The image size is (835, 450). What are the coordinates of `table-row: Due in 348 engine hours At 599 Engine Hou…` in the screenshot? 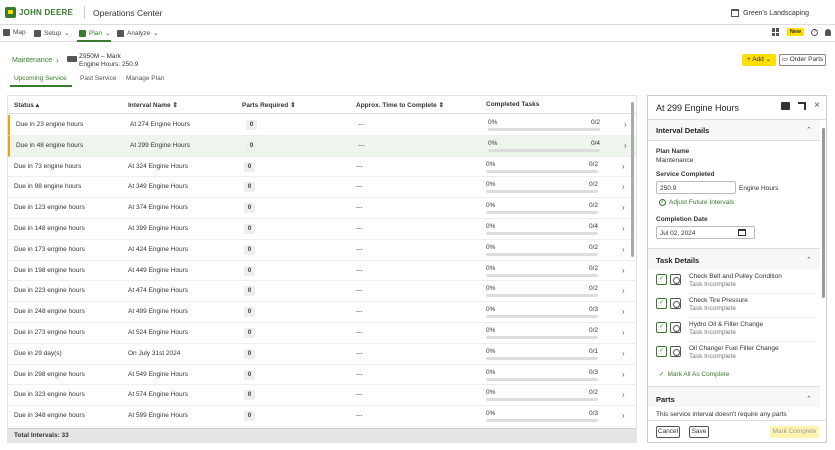 It's located at (322, 416).